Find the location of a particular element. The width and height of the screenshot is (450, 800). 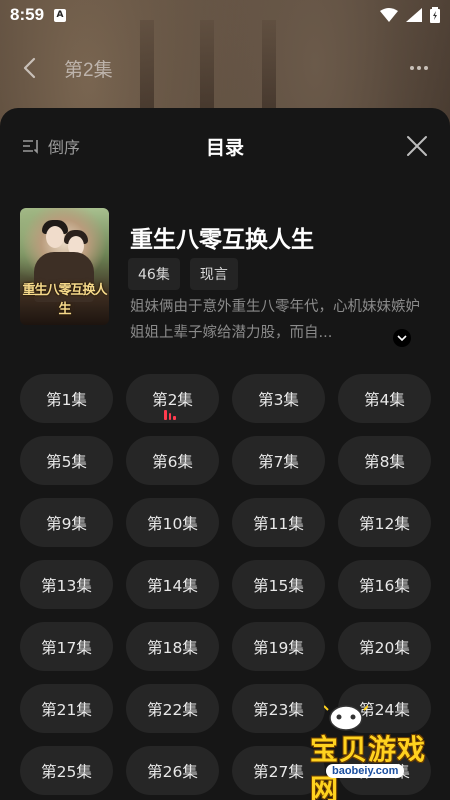

drama-tags: 46集 现言 is located at coordinates (183, 274).